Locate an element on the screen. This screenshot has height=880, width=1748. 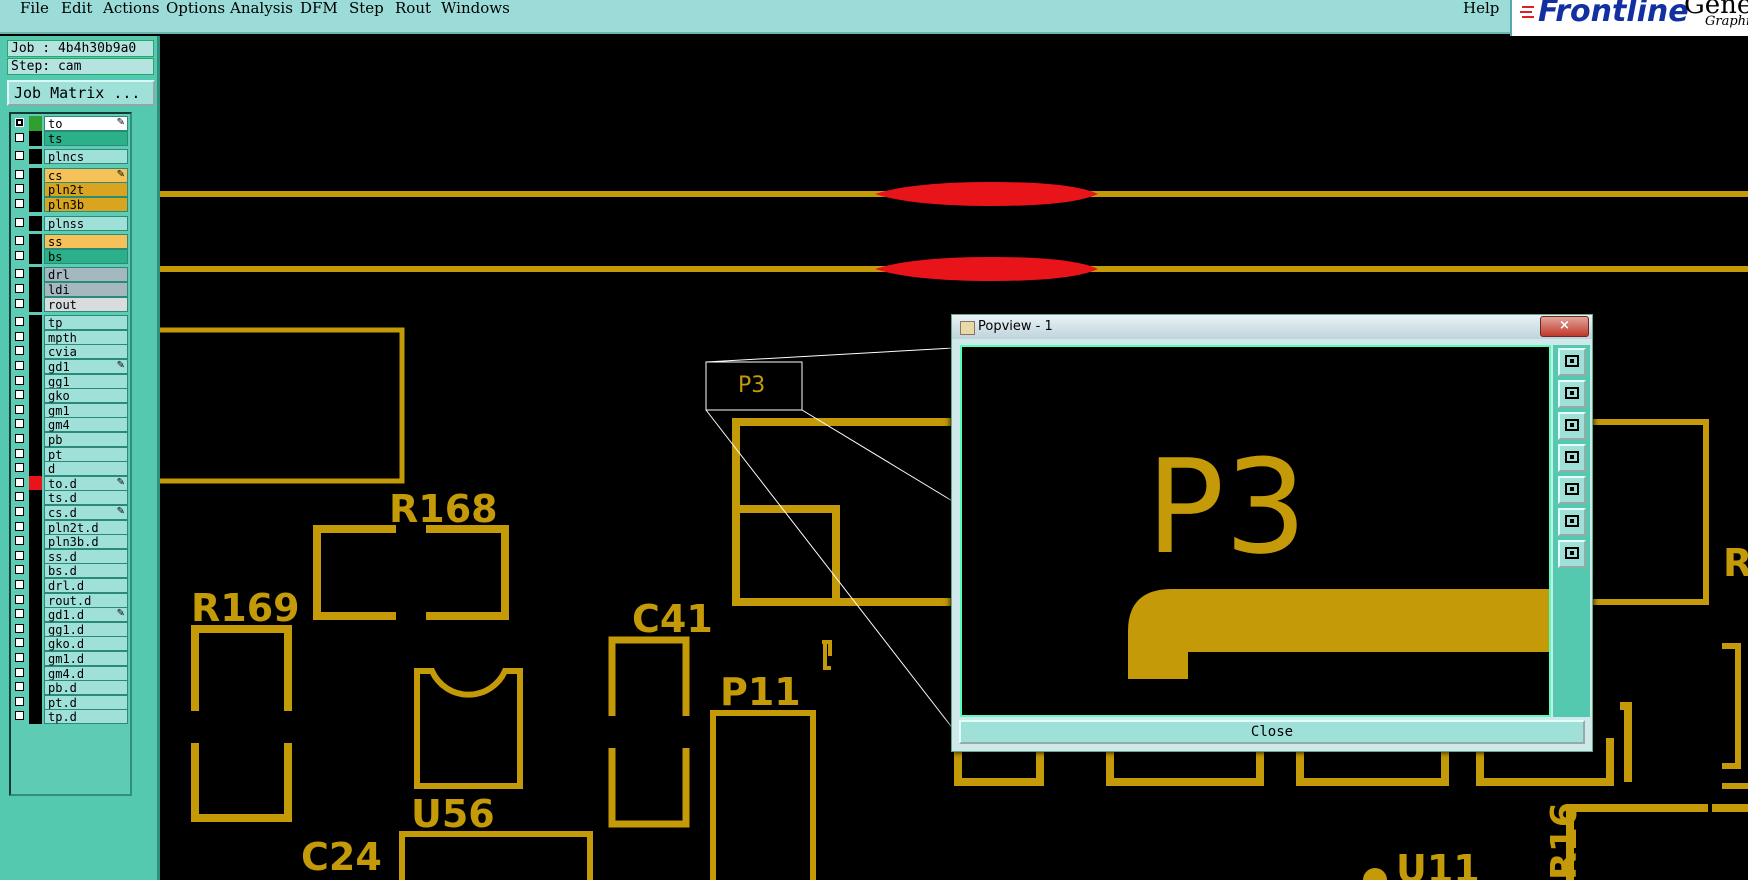
layer-row: rout is located at coordinates (70, 304).